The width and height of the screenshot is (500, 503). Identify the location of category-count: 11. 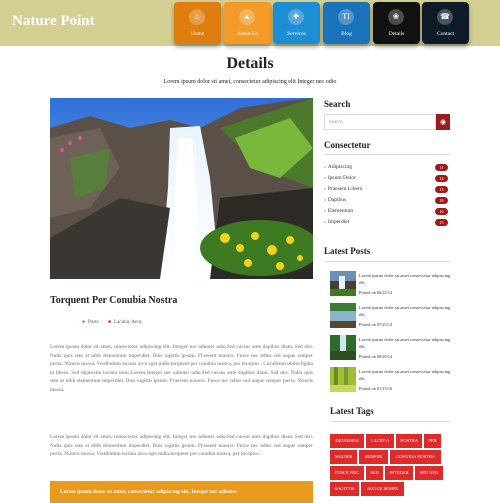
(441, 167).